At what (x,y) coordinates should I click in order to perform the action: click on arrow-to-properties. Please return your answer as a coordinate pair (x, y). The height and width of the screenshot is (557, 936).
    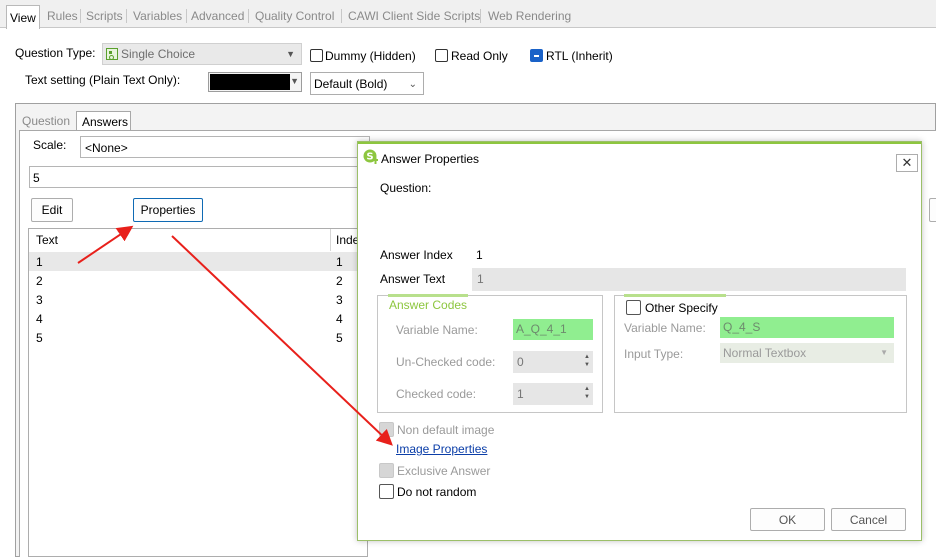
    Looking at the image, I should click on (105, 244).